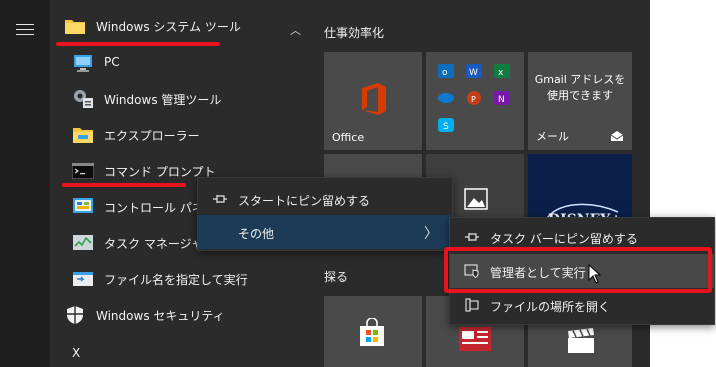  I want to click on store-icon, so click(372, 332).